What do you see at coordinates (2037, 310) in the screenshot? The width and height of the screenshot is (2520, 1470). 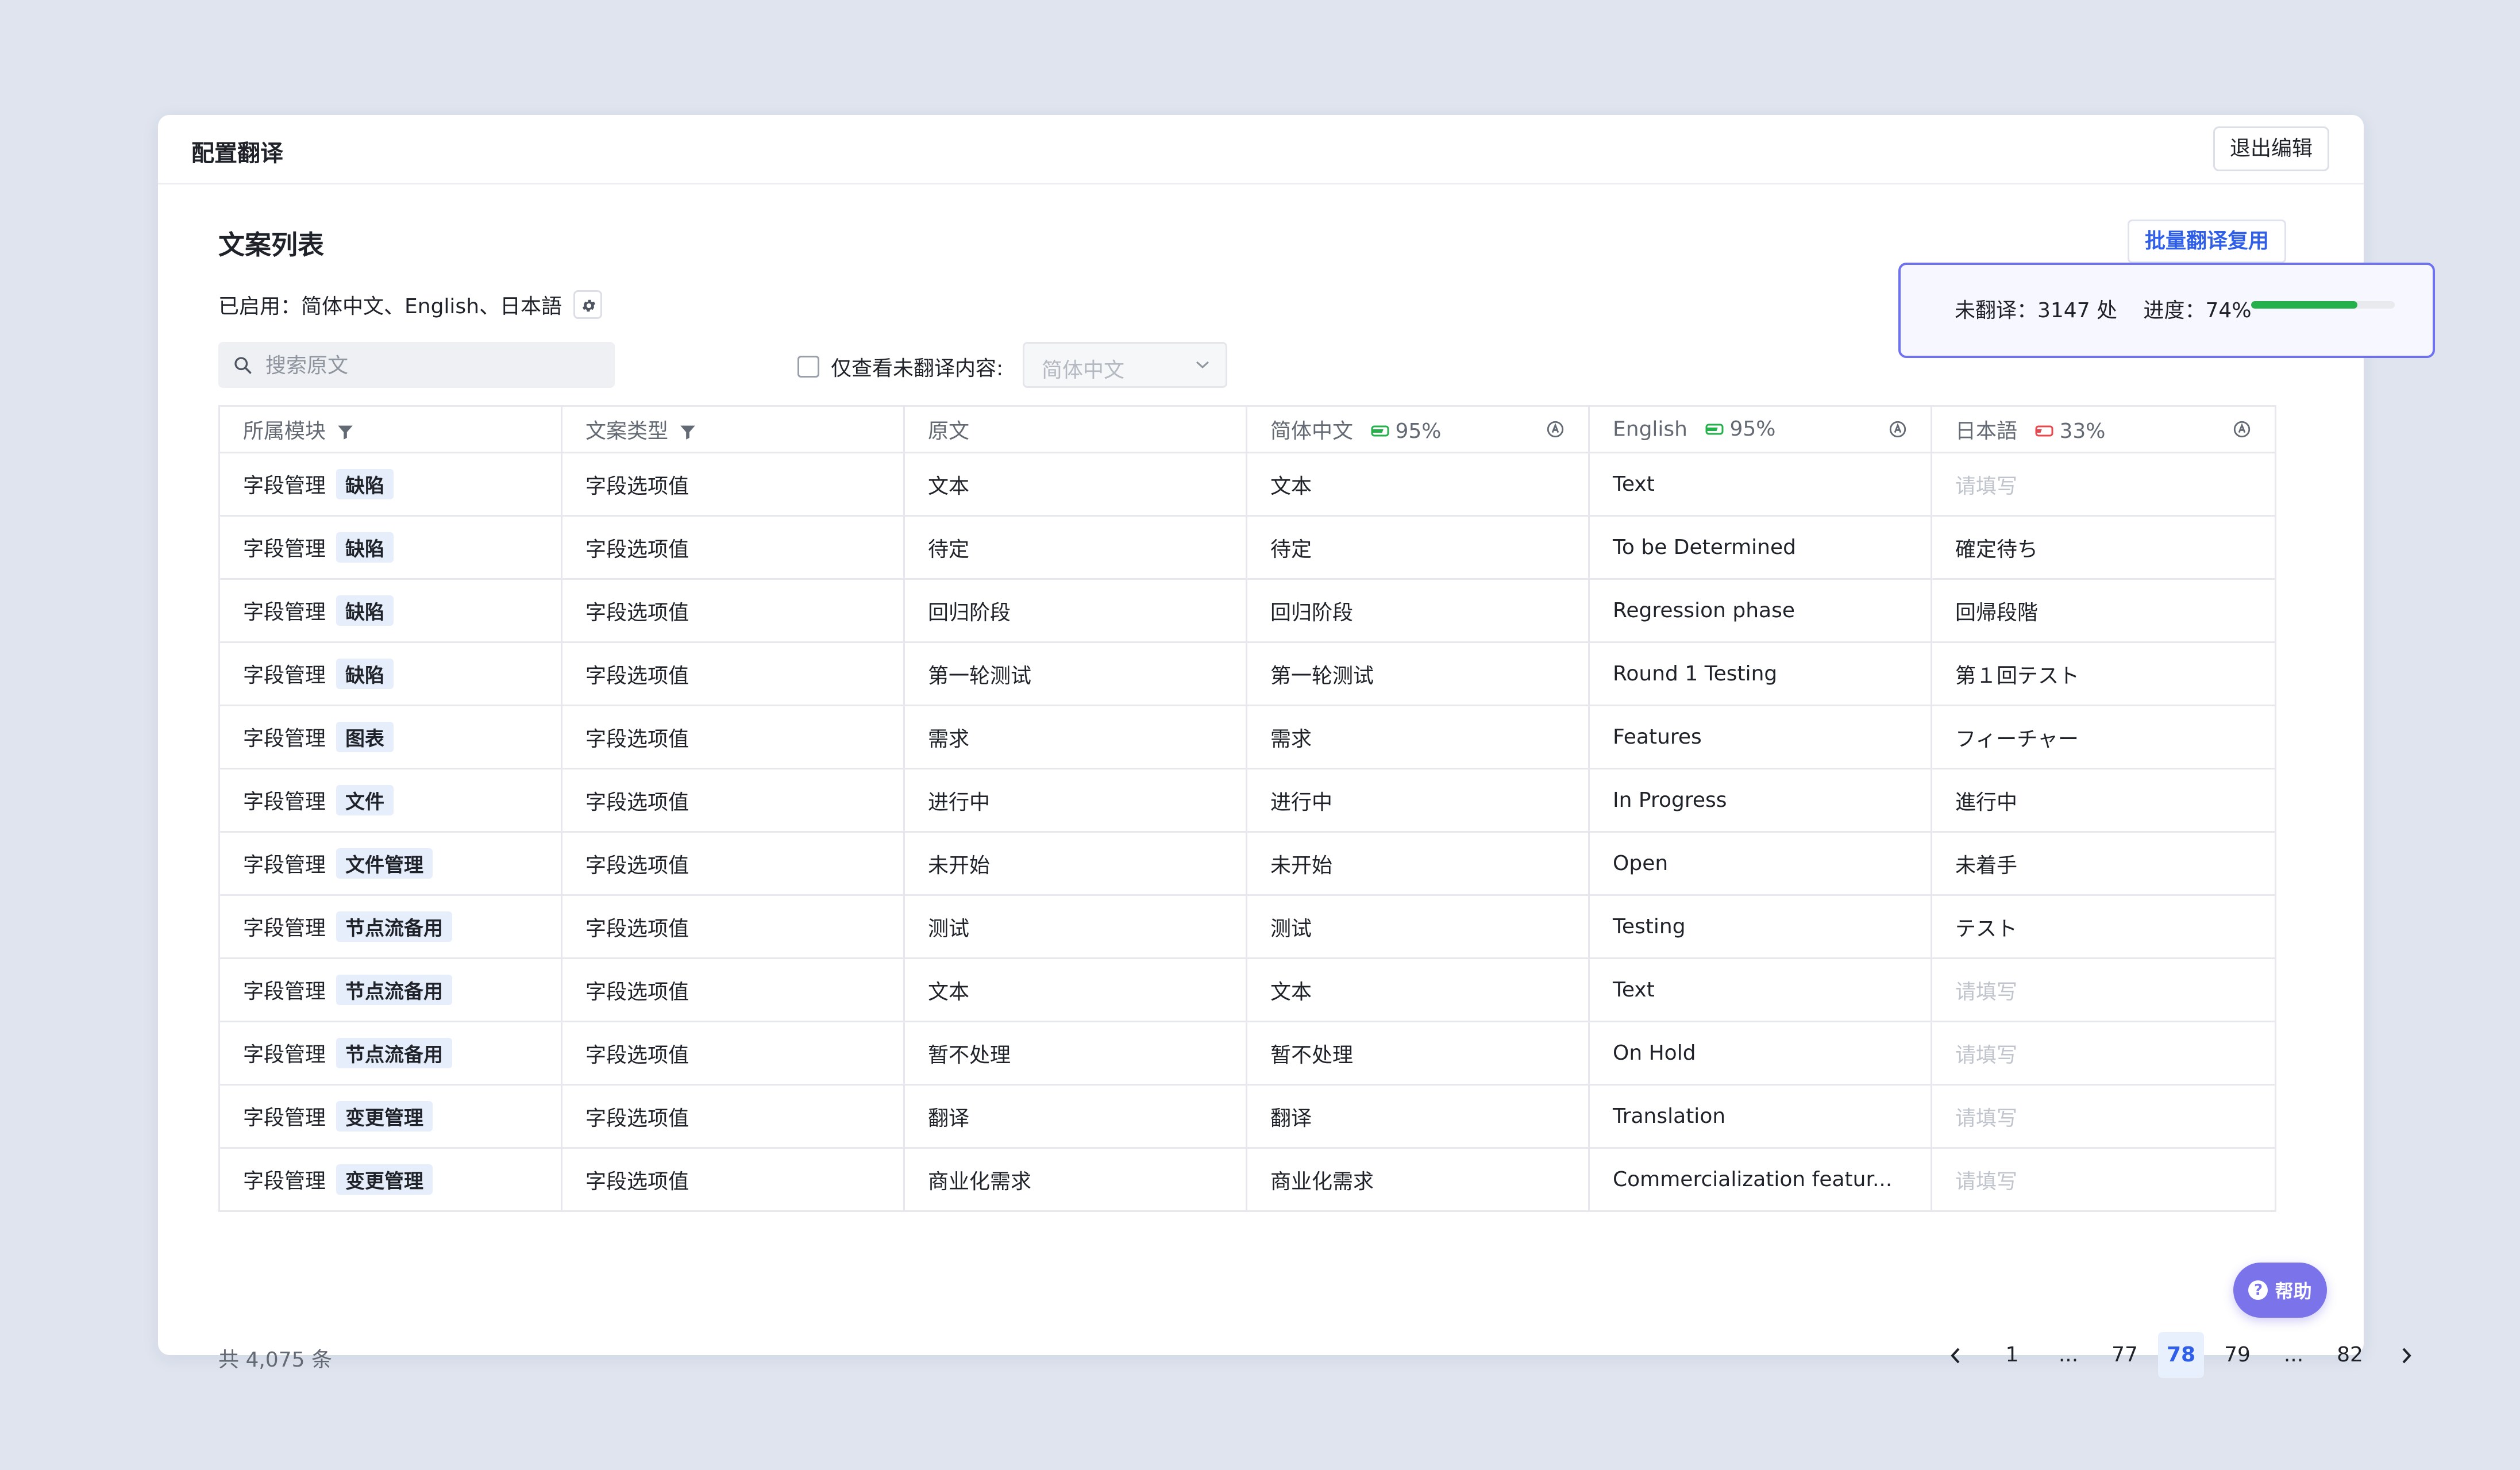 I see `untranslated-count: 未翻译：3147 处` at bounding box center [2037, 310].